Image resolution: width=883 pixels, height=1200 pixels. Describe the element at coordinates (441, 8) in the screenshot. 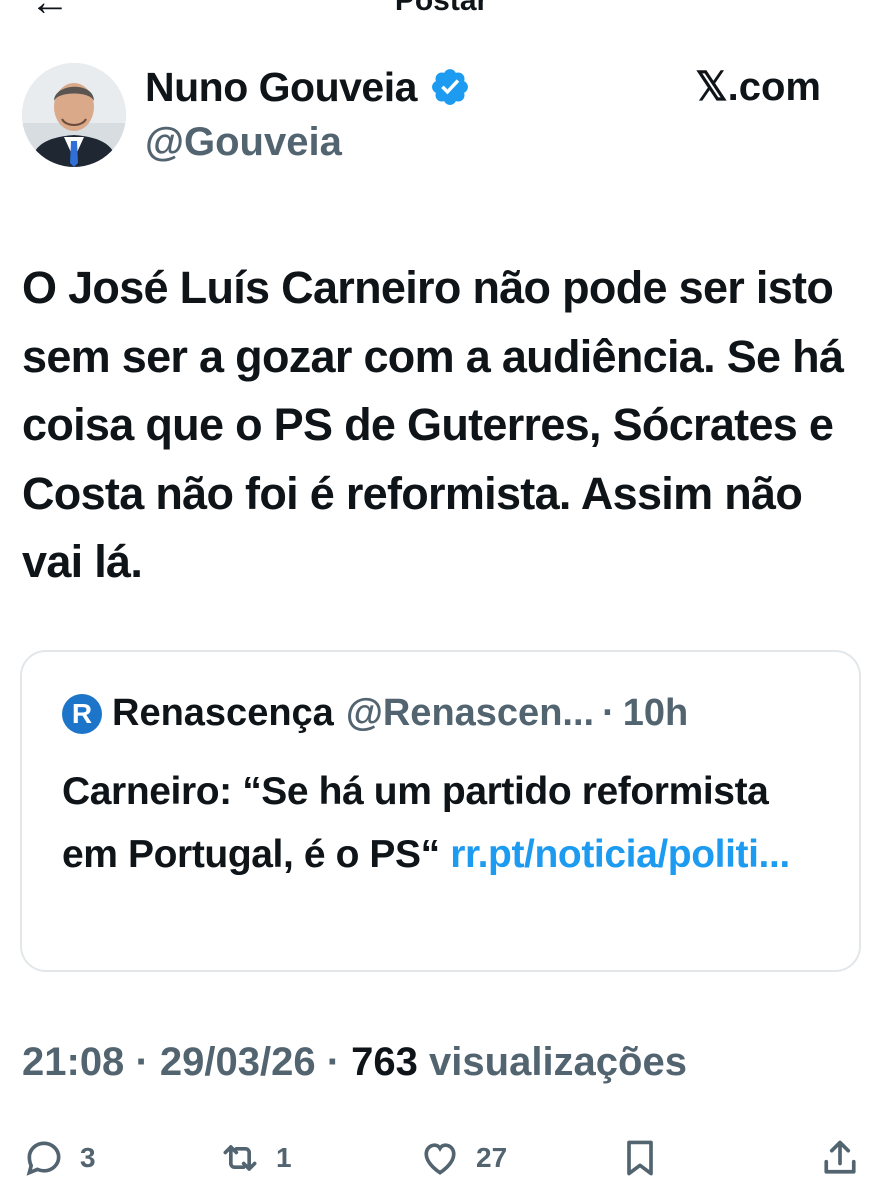

I see `page-title: Postar` at that location.